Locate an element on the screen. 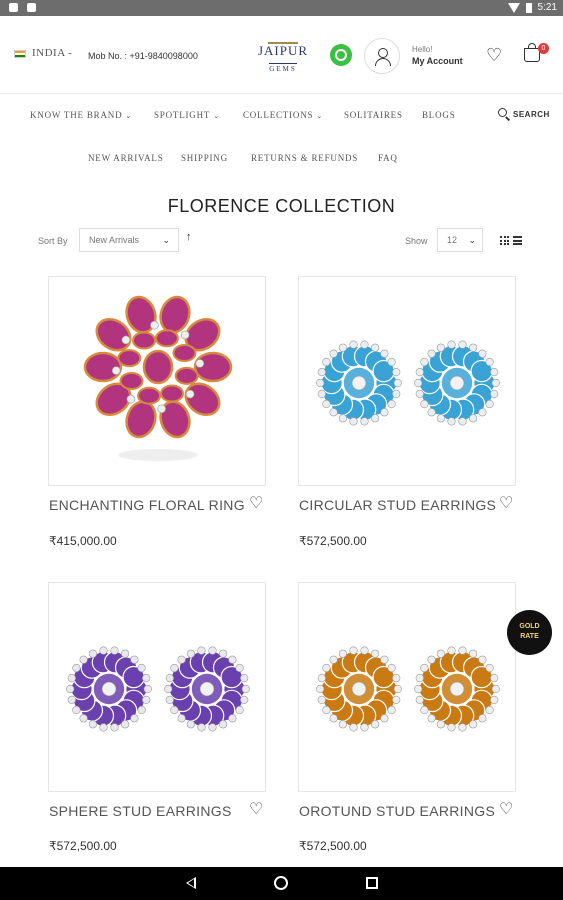  nav-item-secondary-3: FAQ is located at coordinates (388, 158).